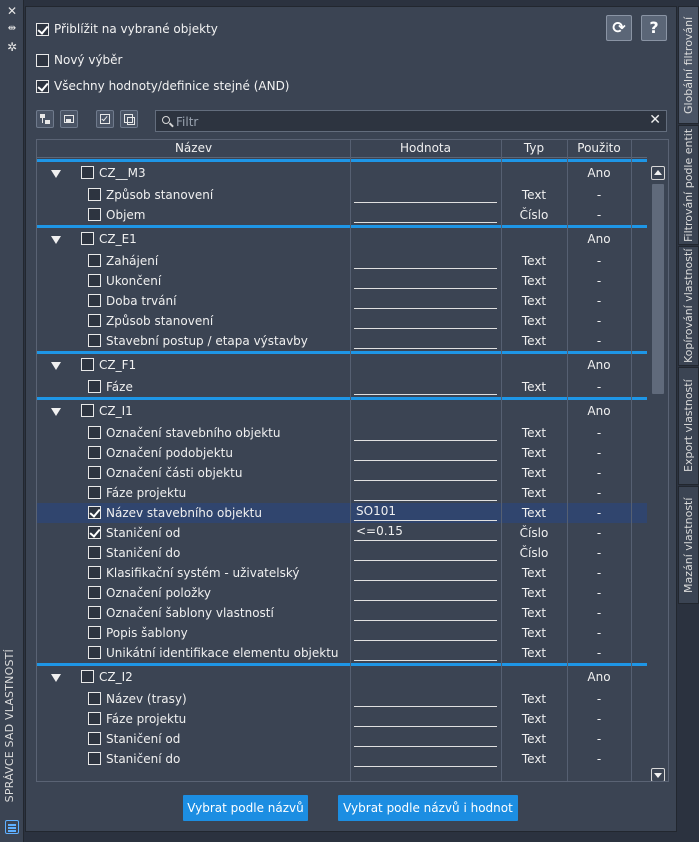 The width and height of the screenshot is (699, 842). I want to click on scroll-thumb, so click(658, 289).